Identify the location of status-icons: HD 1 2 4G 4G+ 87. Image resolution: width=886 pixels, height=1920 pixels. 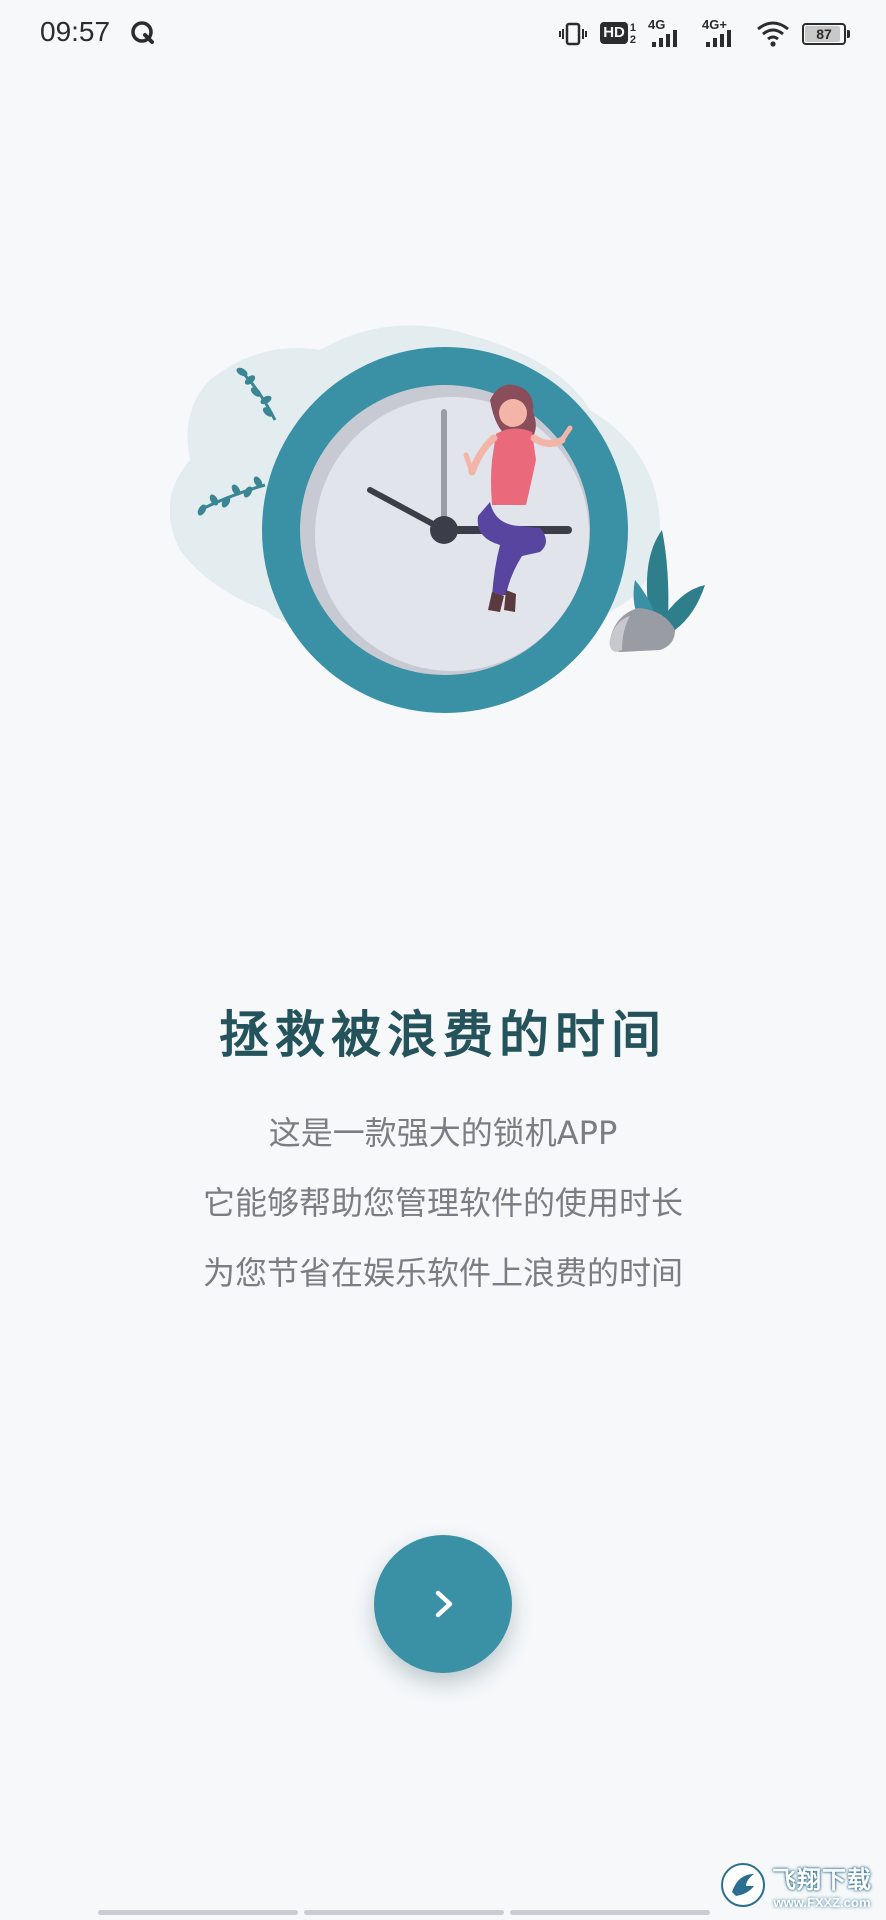
(704, 33).